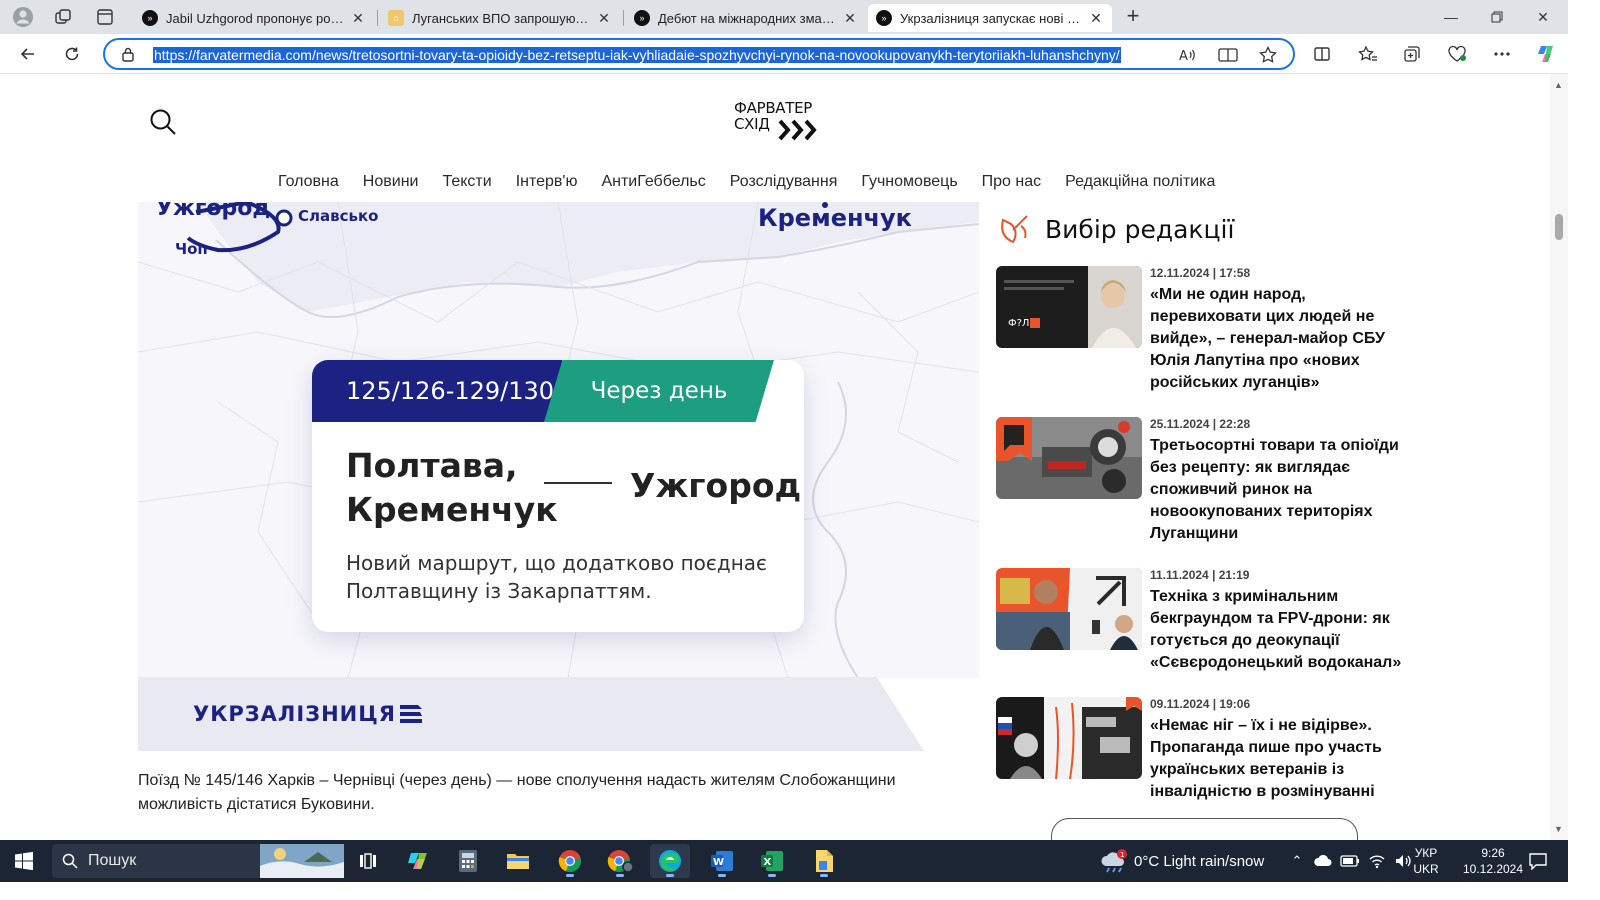 This screenshot has width=1600, height=900. I want to click on search-highlight-image, so click(302, 861).